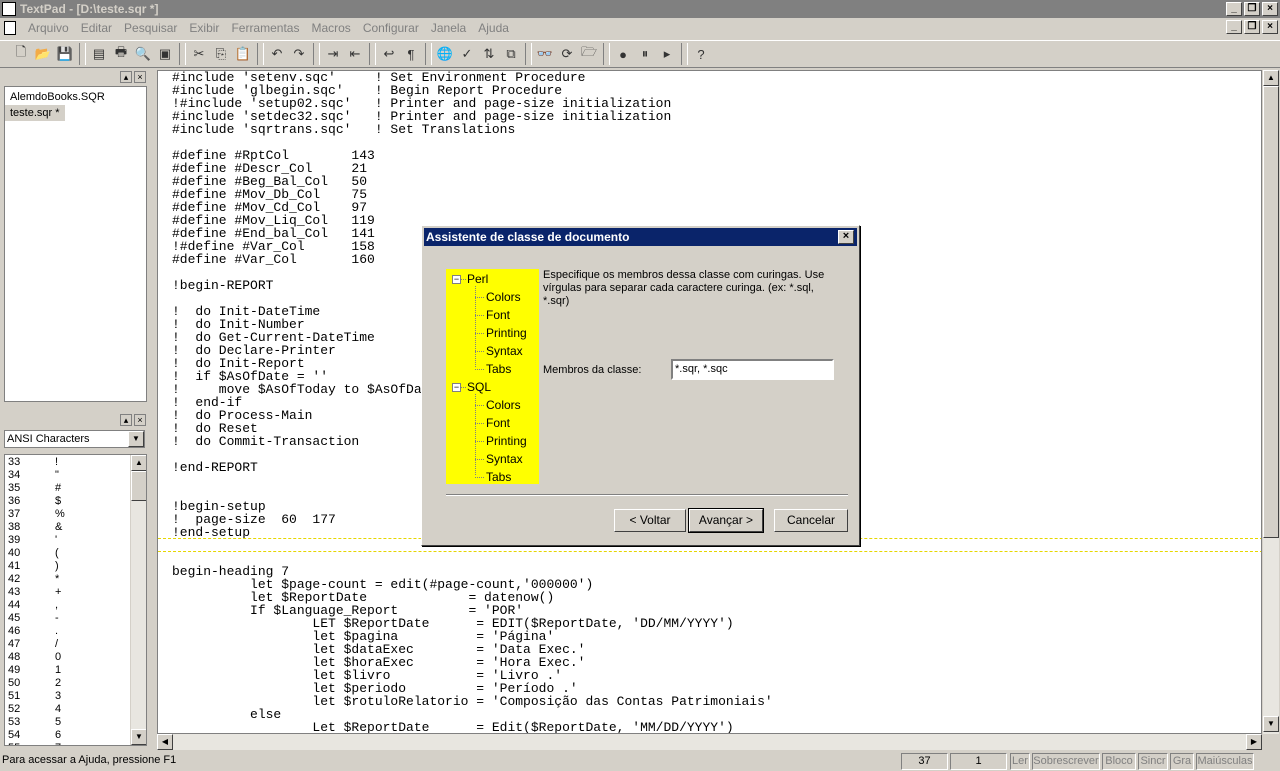 The width and height of the screenshot is (1280, 771). Describe the element at coordinates (477, 279) in the screenshot. I see `tree-node-perl: Perl` at that location.